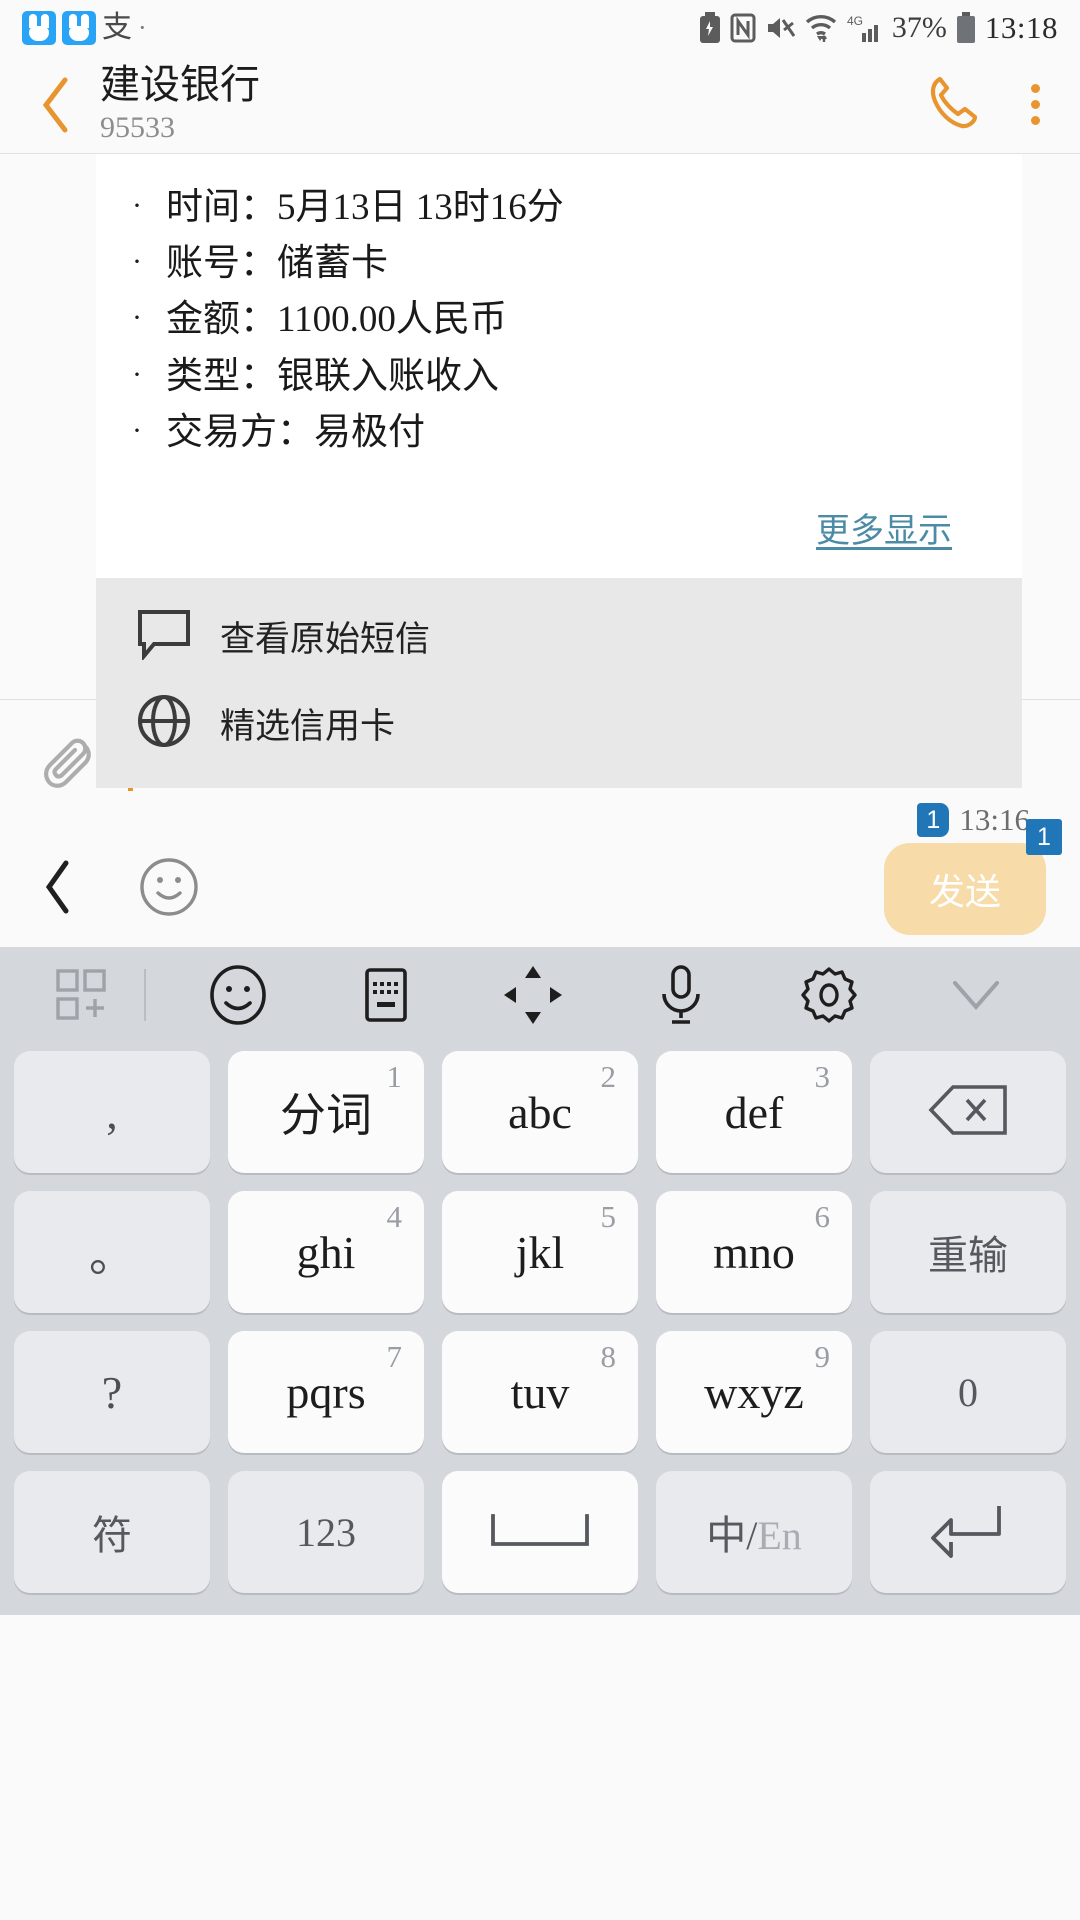 The width and height of the screenshot is (1080, 1920). I want to click on wxyz-key: 9 wxyz, so click(754, 1392).